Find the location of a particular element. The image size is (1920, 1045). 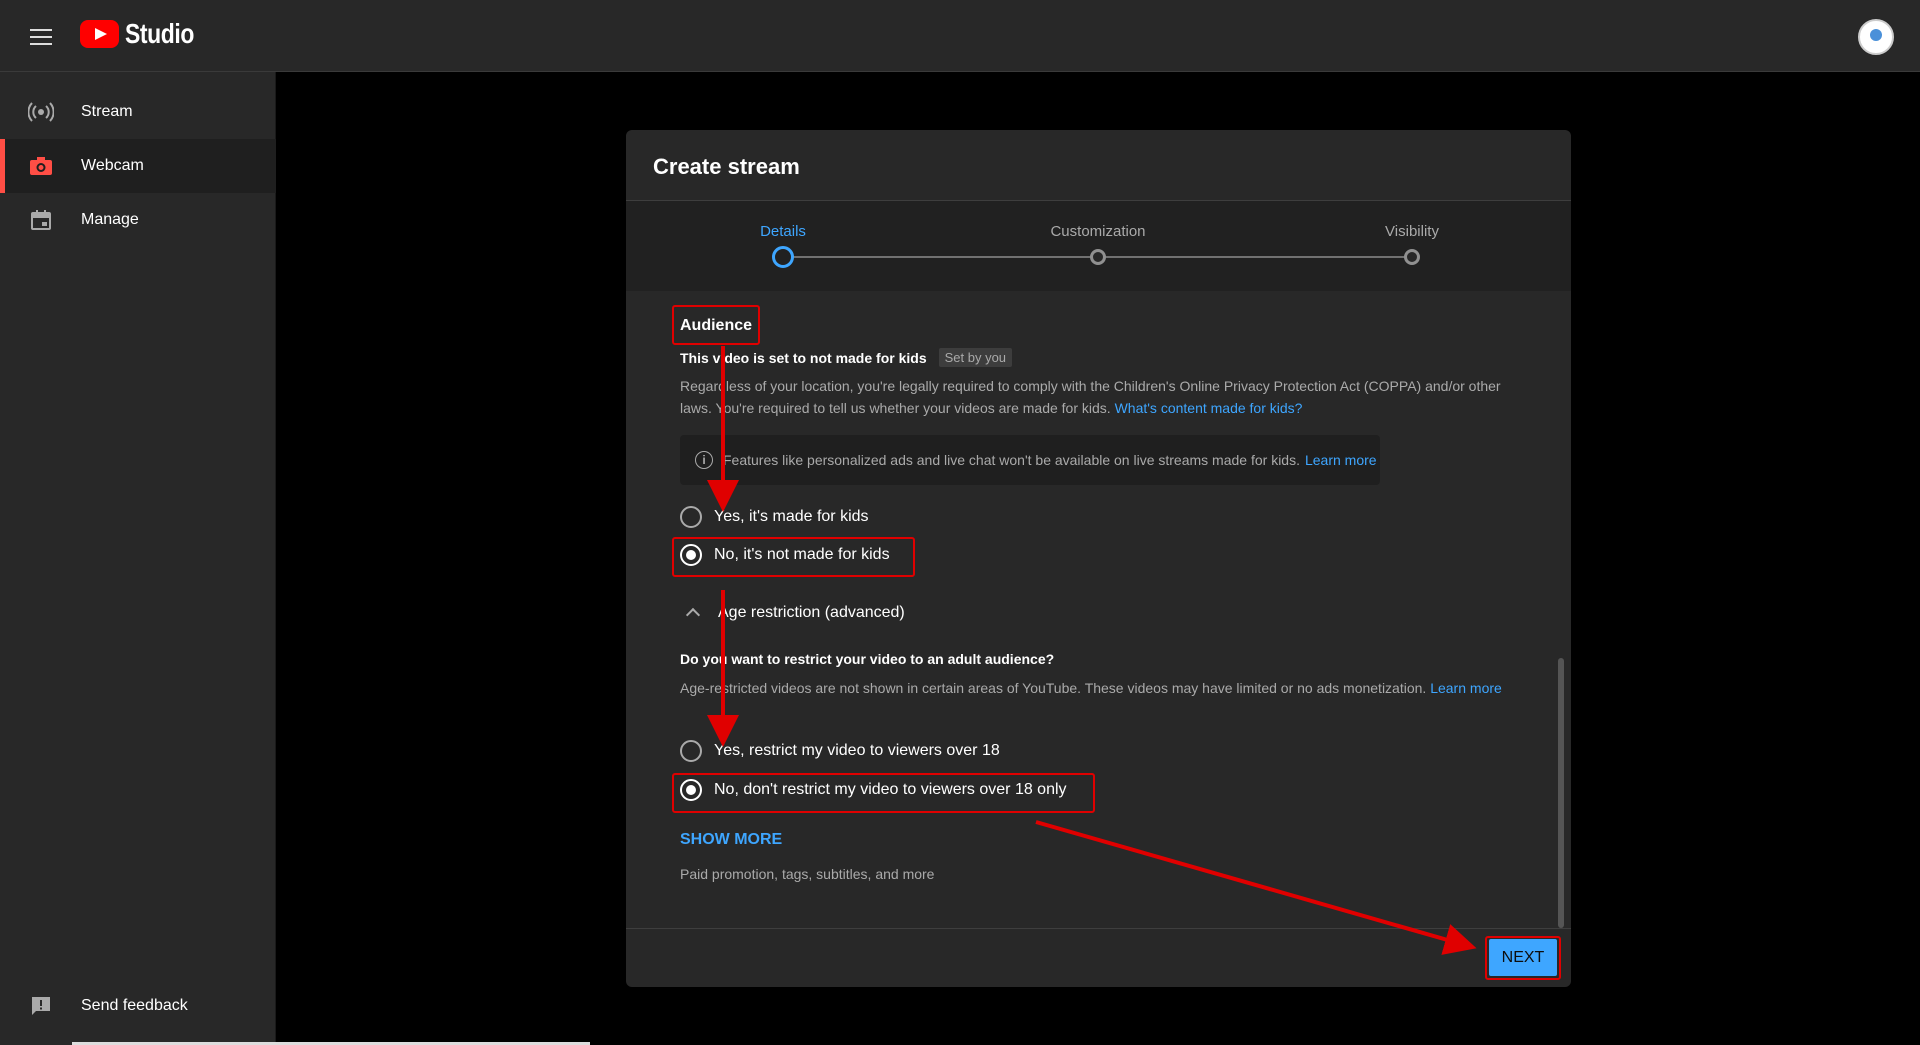

step-dot-visibility is located at coordinates (1412, 257).